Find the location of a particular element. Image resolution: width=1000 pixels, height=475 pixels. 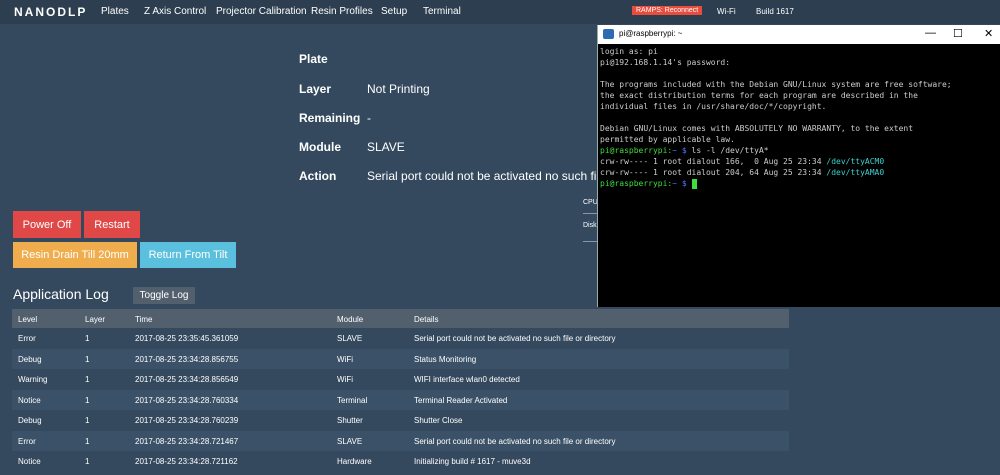

nav-resin-profiles: Resin Profiles is located at coordinates (342, 11).